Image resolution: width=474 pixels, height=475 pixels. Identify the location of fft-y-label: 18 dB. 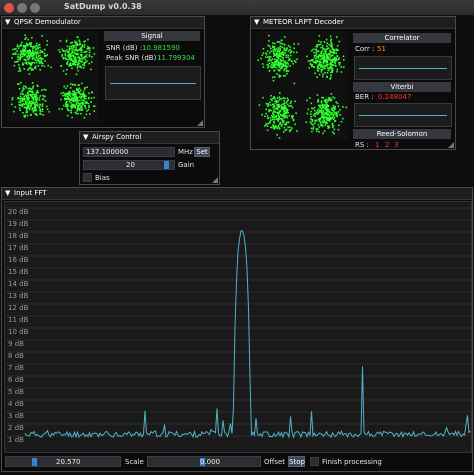
(18, 236).